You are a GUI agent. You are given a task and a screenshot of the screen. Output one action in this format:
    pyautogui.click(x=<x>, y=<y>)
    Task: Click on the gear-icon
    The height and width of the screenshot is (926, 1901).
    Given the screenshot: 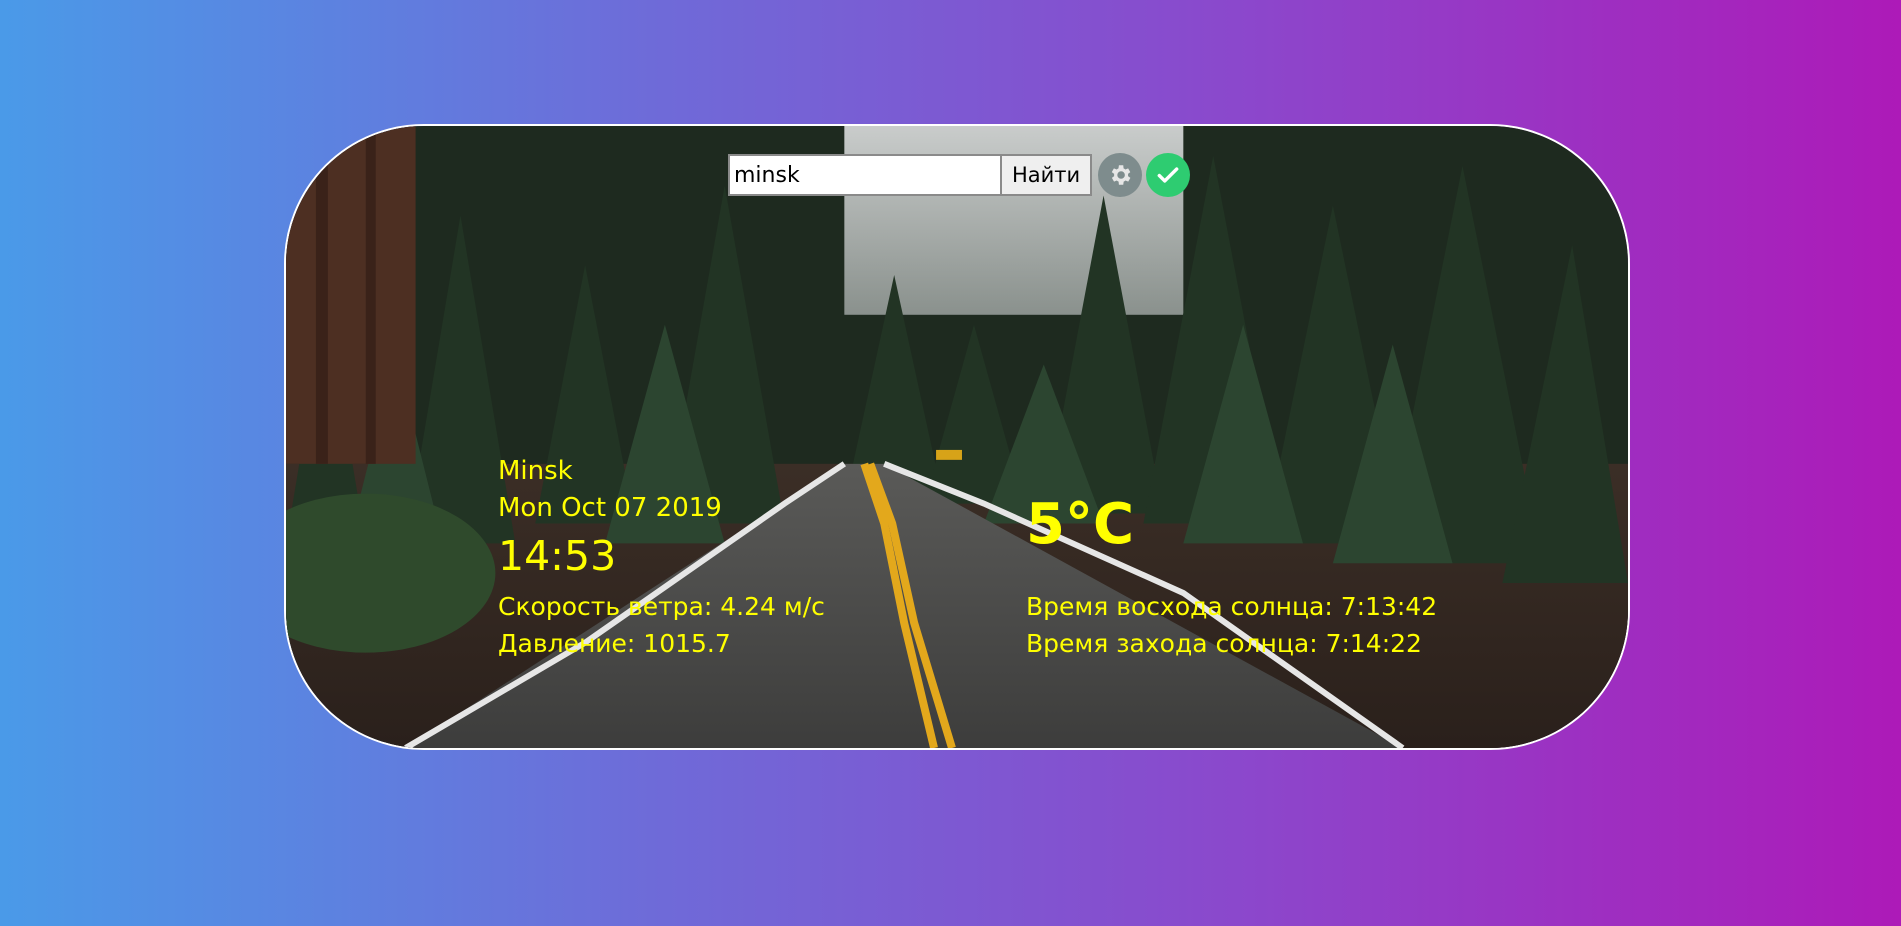 What is the action you would take?
    pyautogui.click(x=1121, y=175)
    